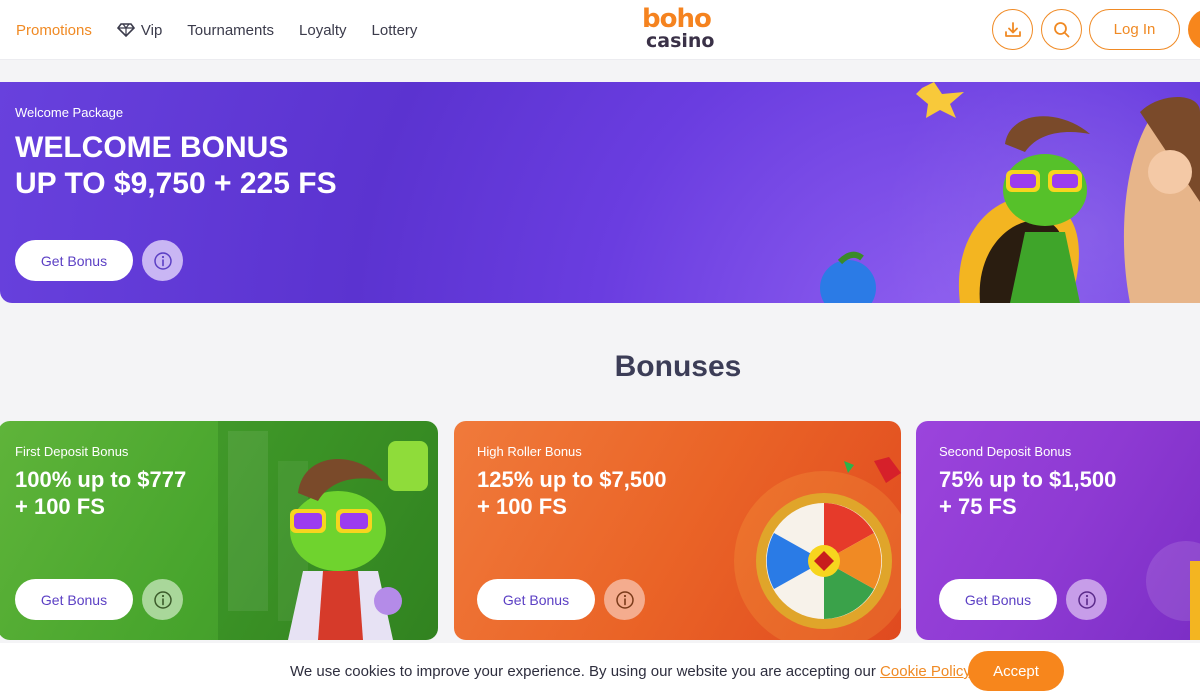 This screenshot has width=1200, height=700. What do you see at coordinates (1028, 479) in the screenshot?
I see `card-title-line1: 75% up to $1,500` at bounding box center [1028, 479].